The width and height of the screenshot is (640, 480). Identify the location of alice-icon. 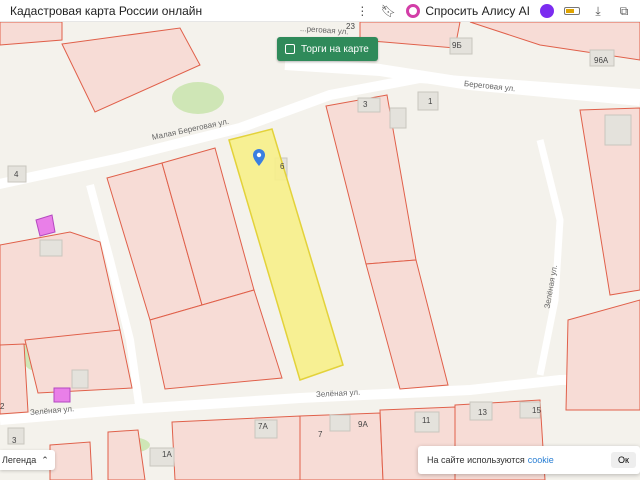
(413, 11).